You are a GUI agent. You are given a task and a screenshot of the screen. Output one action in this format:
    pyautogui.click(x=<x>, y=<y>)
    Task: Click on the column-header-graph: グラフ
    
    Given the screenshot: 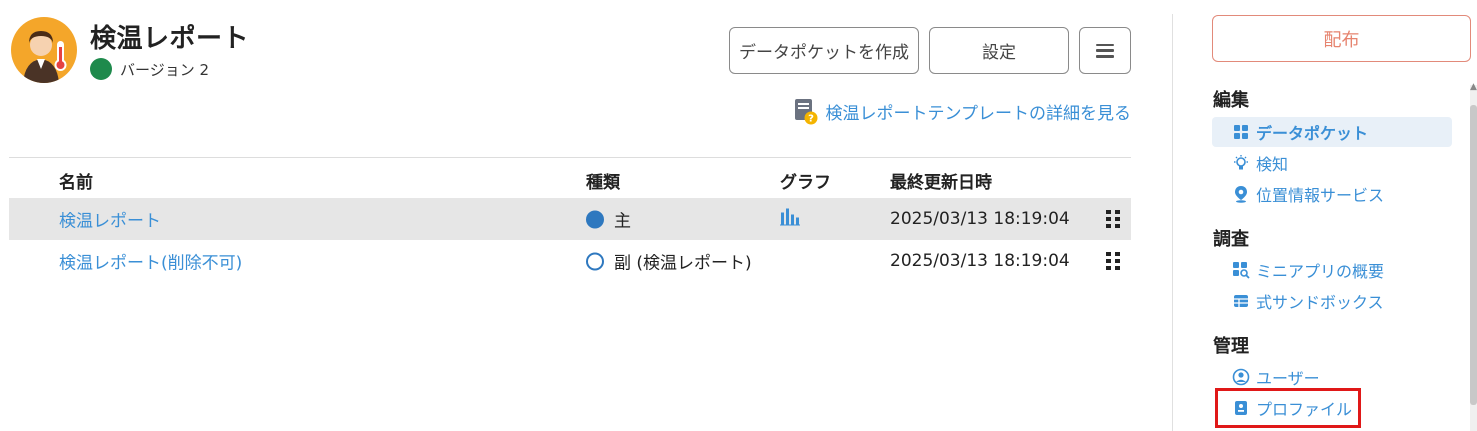 What is the action you would take?
    pyautogui.click(x=805, y=183)
    